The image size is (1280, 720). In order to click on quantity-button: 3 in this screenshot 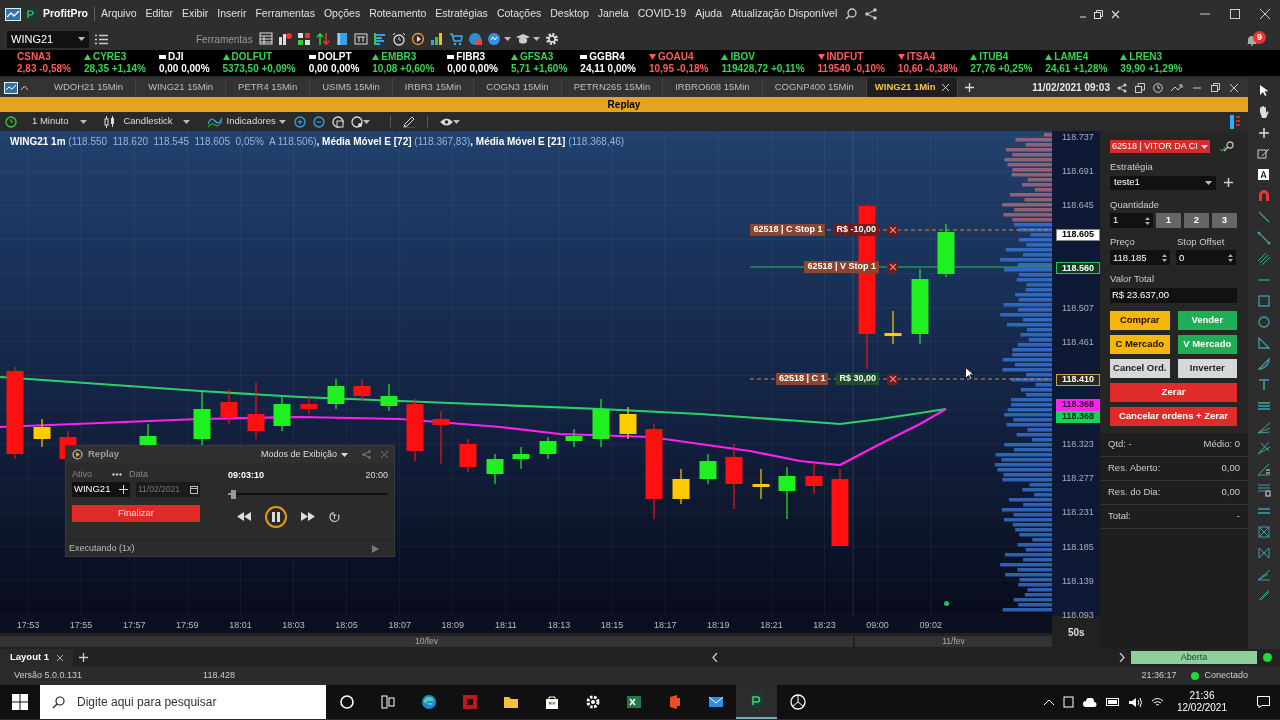, I will do `click(1224, 220)`.